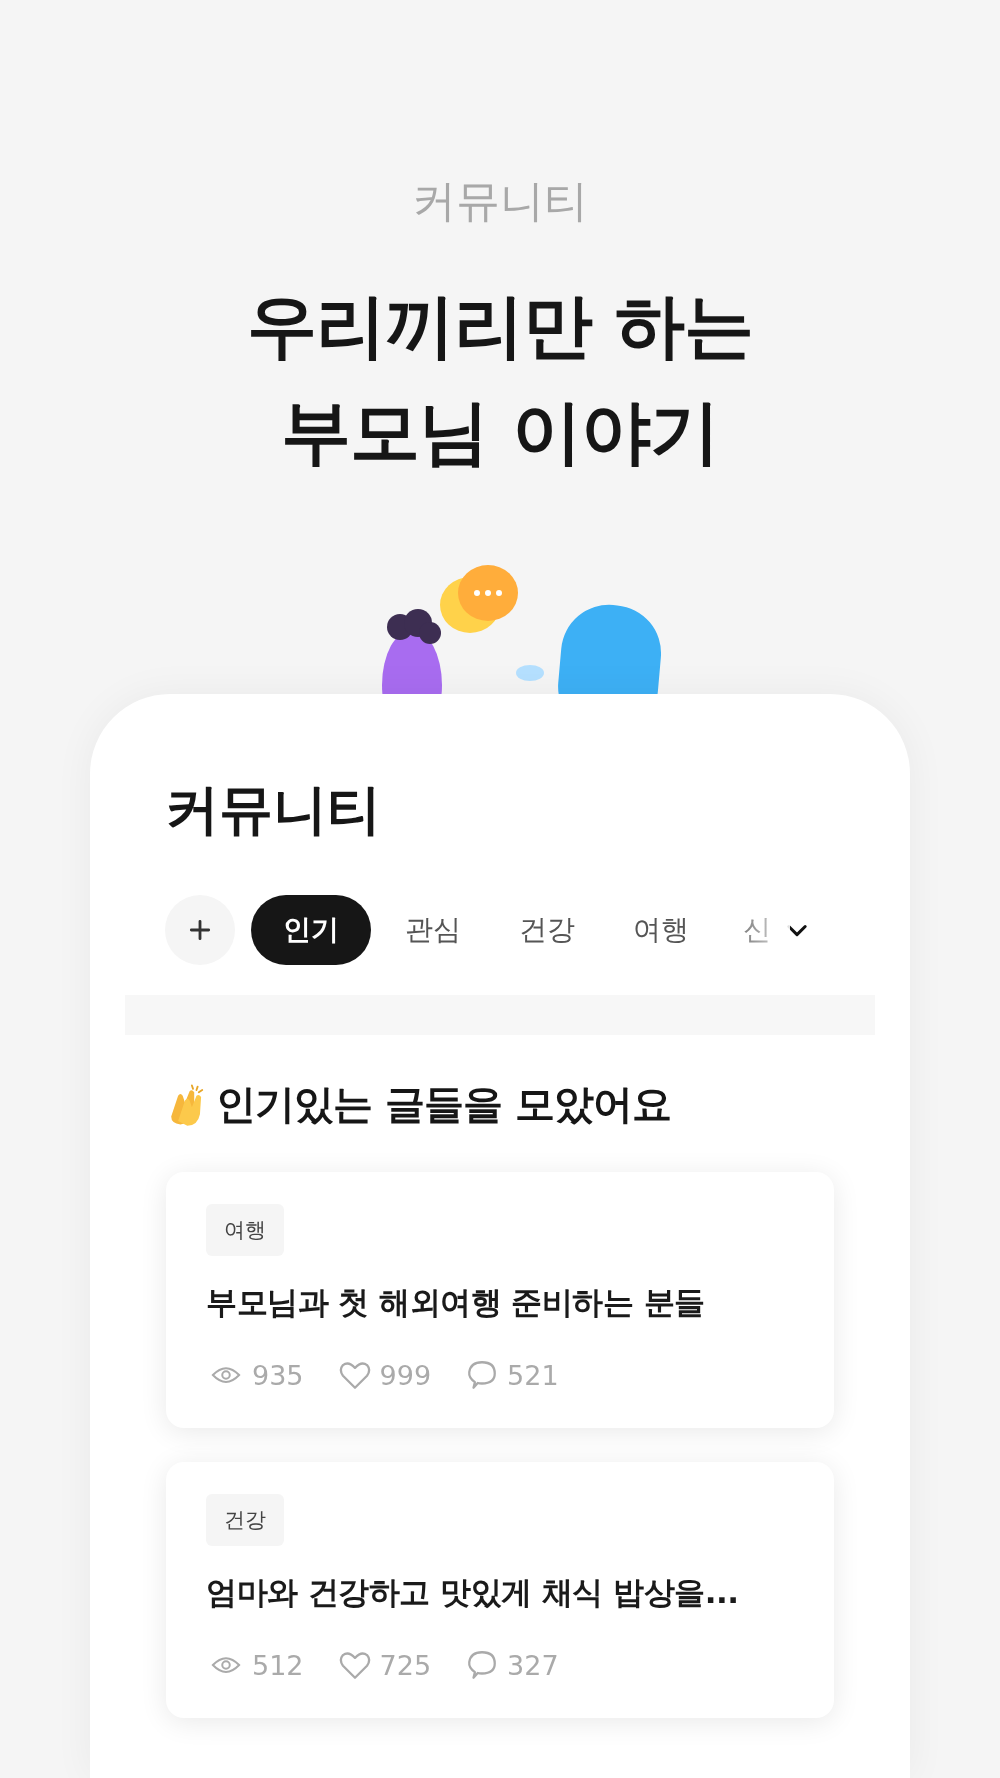 The image size is (1000, 1778). What do you see at coordinates (405, 1375) in the screenshot?
I see `like-count: 999` at bounding box center [405, 1375].